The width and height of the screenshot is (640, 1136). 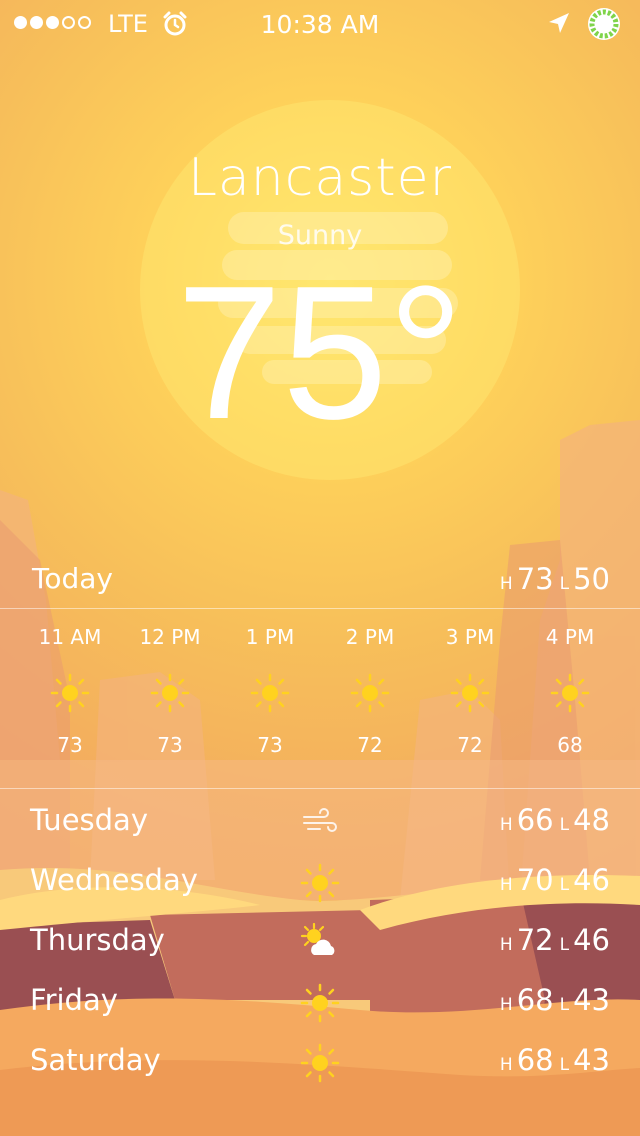 I want to click on daily-row: Wednesday H 70 L 46, so click(x=320, y=885).